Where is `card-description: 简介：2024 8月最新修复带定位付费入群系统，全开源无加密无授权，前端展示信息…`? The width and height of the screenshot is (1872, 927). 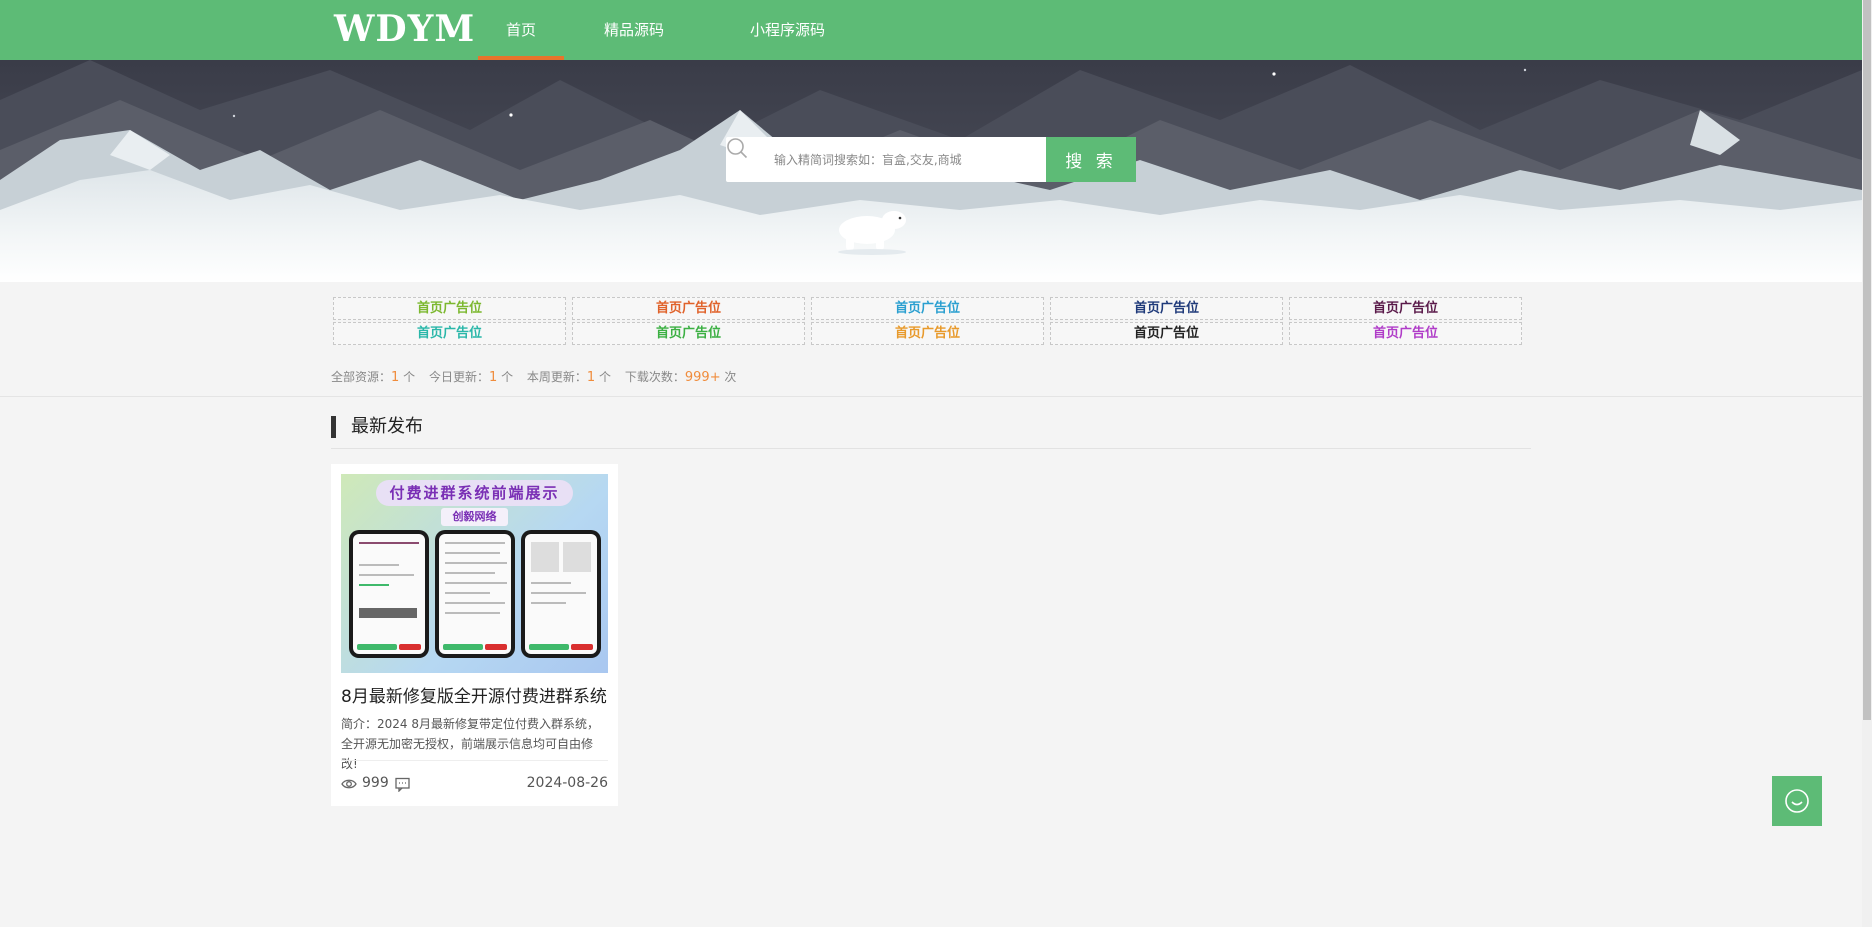
card-description: 简介：2024 8月最新修复带定位付费入群系统，全开源无加密无授权，前端展示信息… is located at coordinates (470, 744).